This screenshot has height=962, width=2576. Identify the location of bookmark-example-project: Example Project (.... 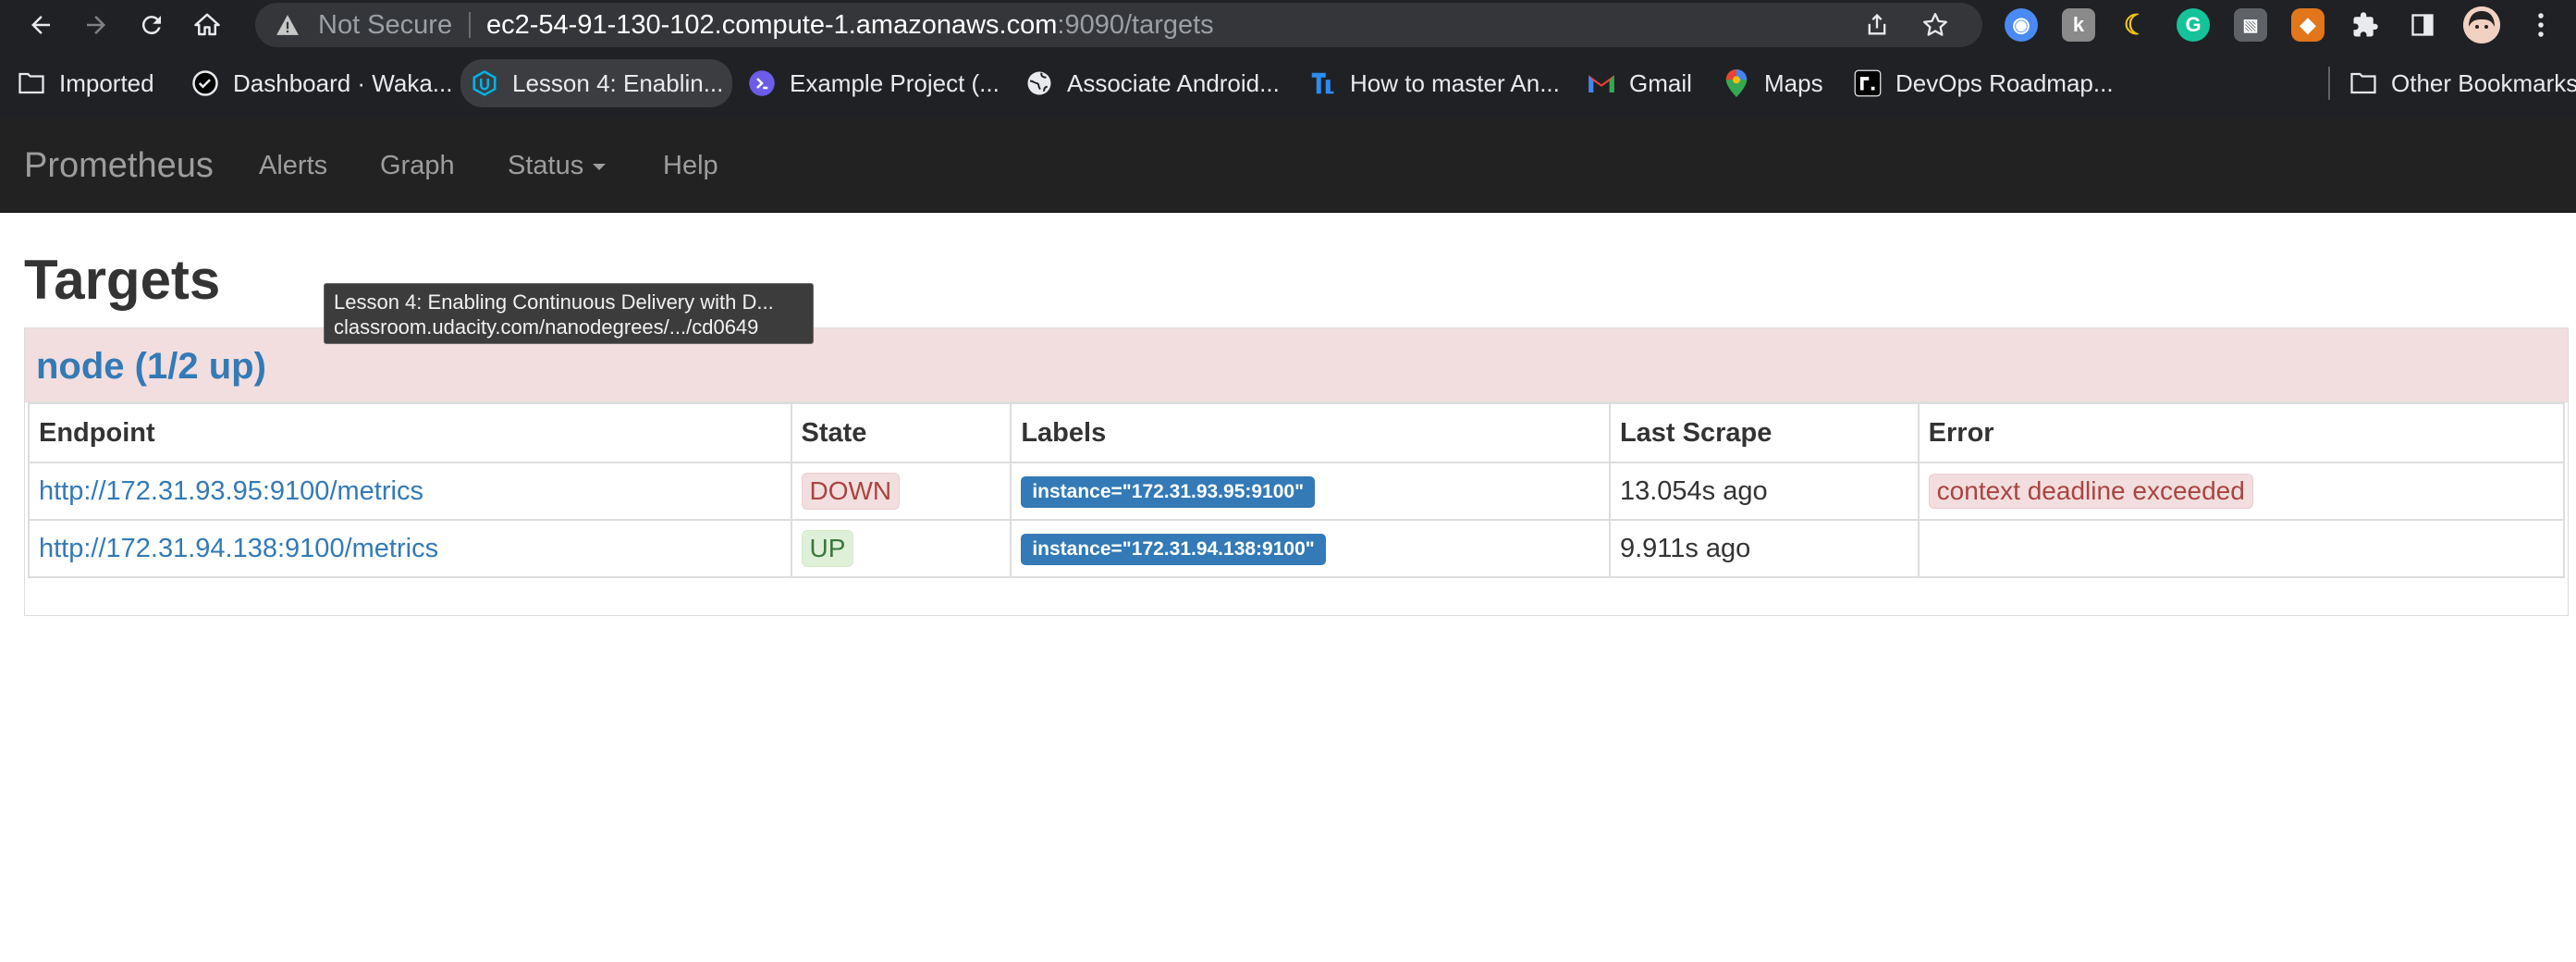
(873, 83).